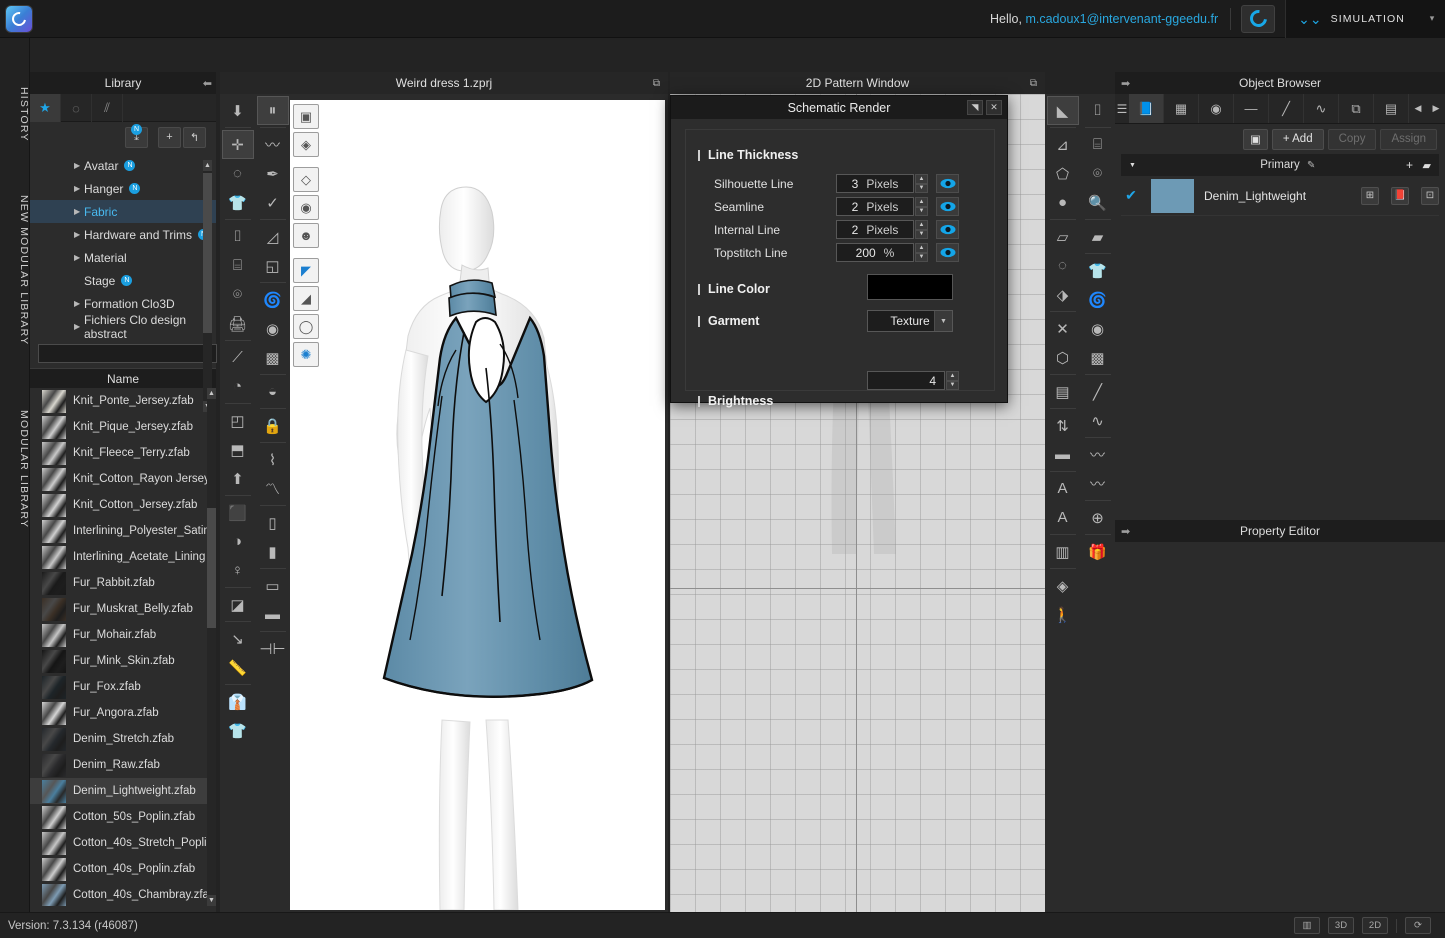 The width and height of the screenshot is (1445, 938). What do you see at coordinates (1321, 108) in the screenshot?
I see `object-browser-zigzag-tab: ∿` at bounding box center [1321, 108].